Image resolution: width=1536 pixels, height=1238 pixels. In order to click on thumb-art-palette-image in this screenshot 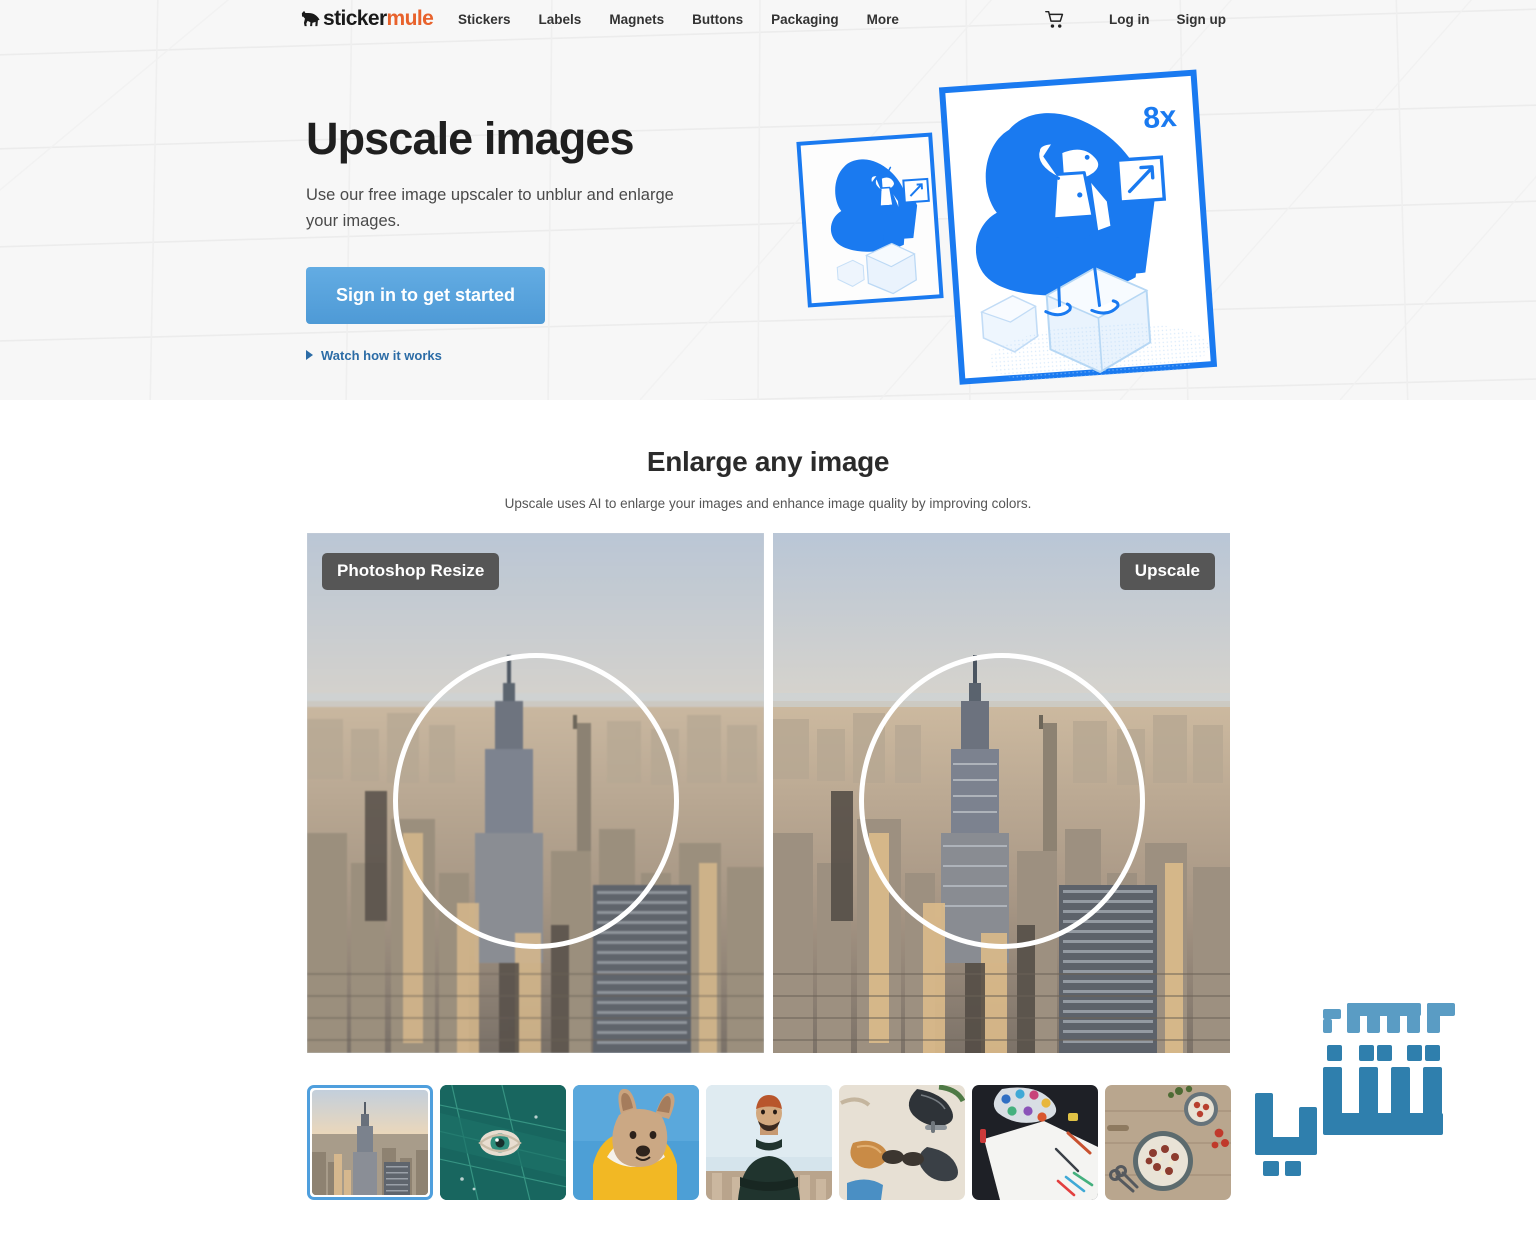, I will do `click(1035, 1142)`.